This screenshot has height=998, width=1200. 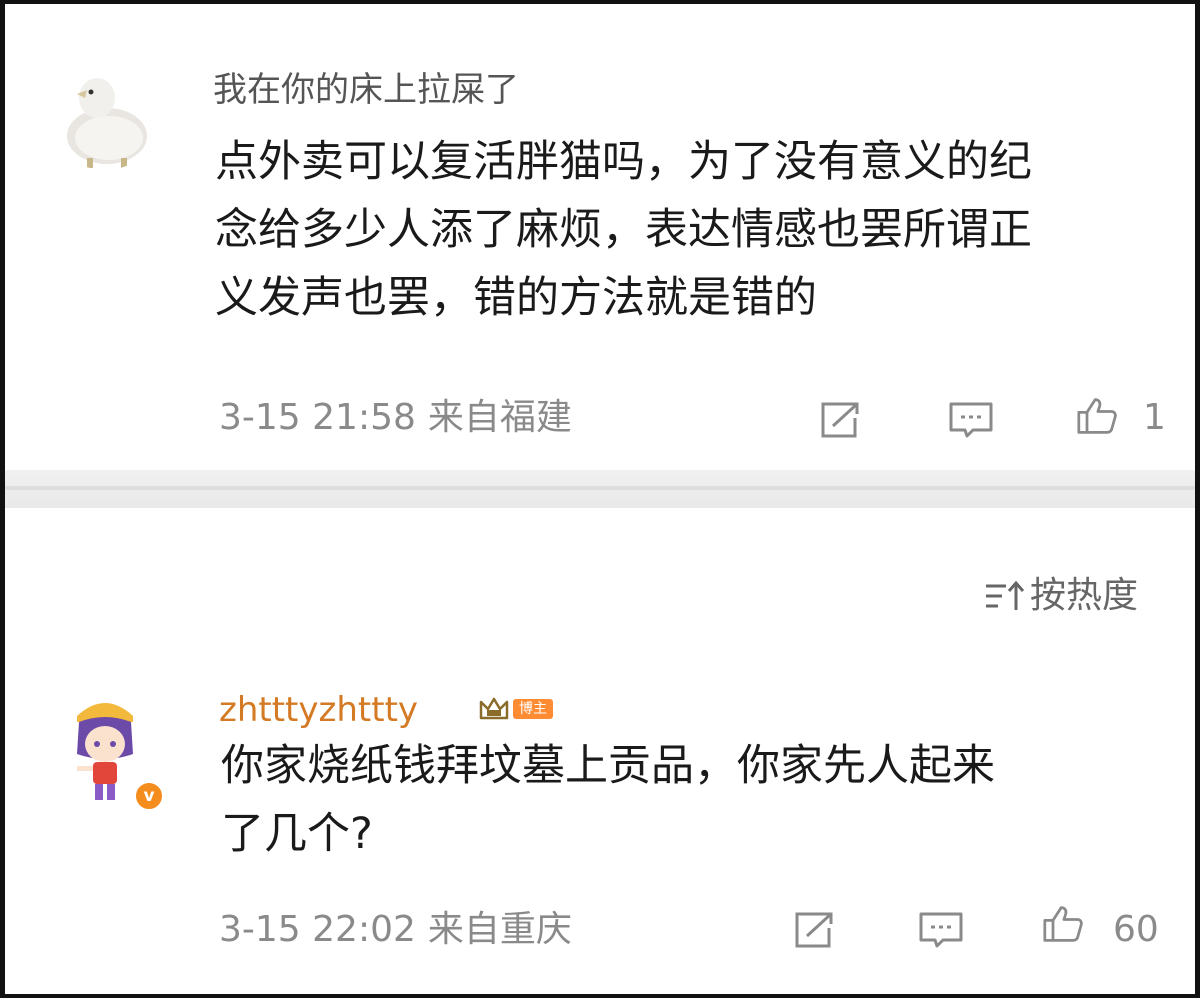 What do you see at coordinates (1136, 929) in the screenshot?
I see `like-count: 60` at bounding box center [1136, 929].